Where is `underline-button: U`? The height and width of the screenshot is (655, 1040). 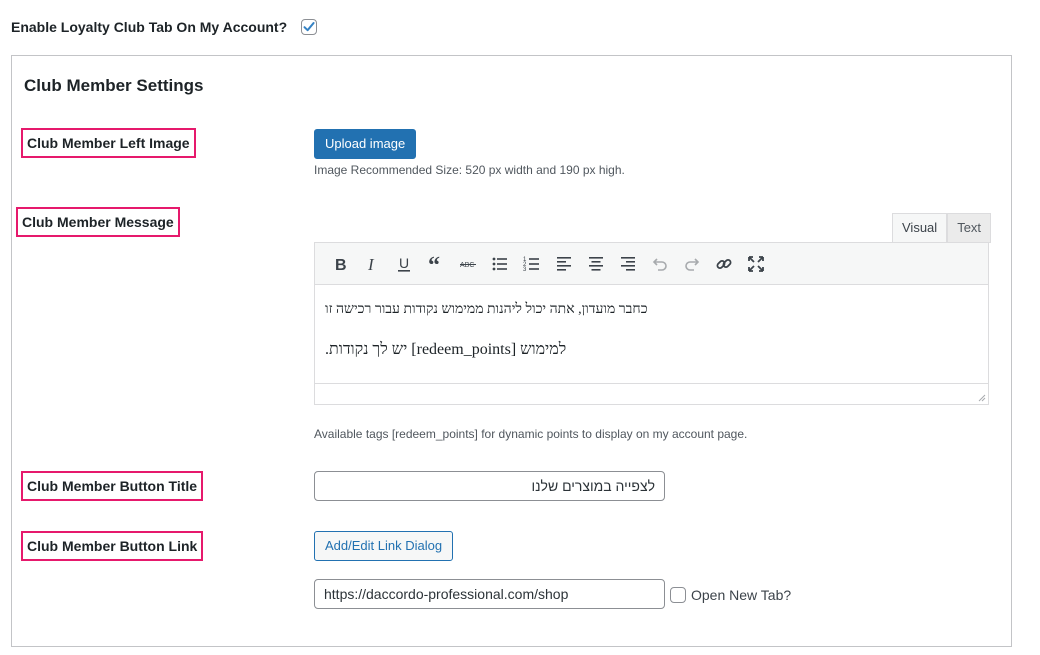 underline-button: U is located at coordinates (404, 264).